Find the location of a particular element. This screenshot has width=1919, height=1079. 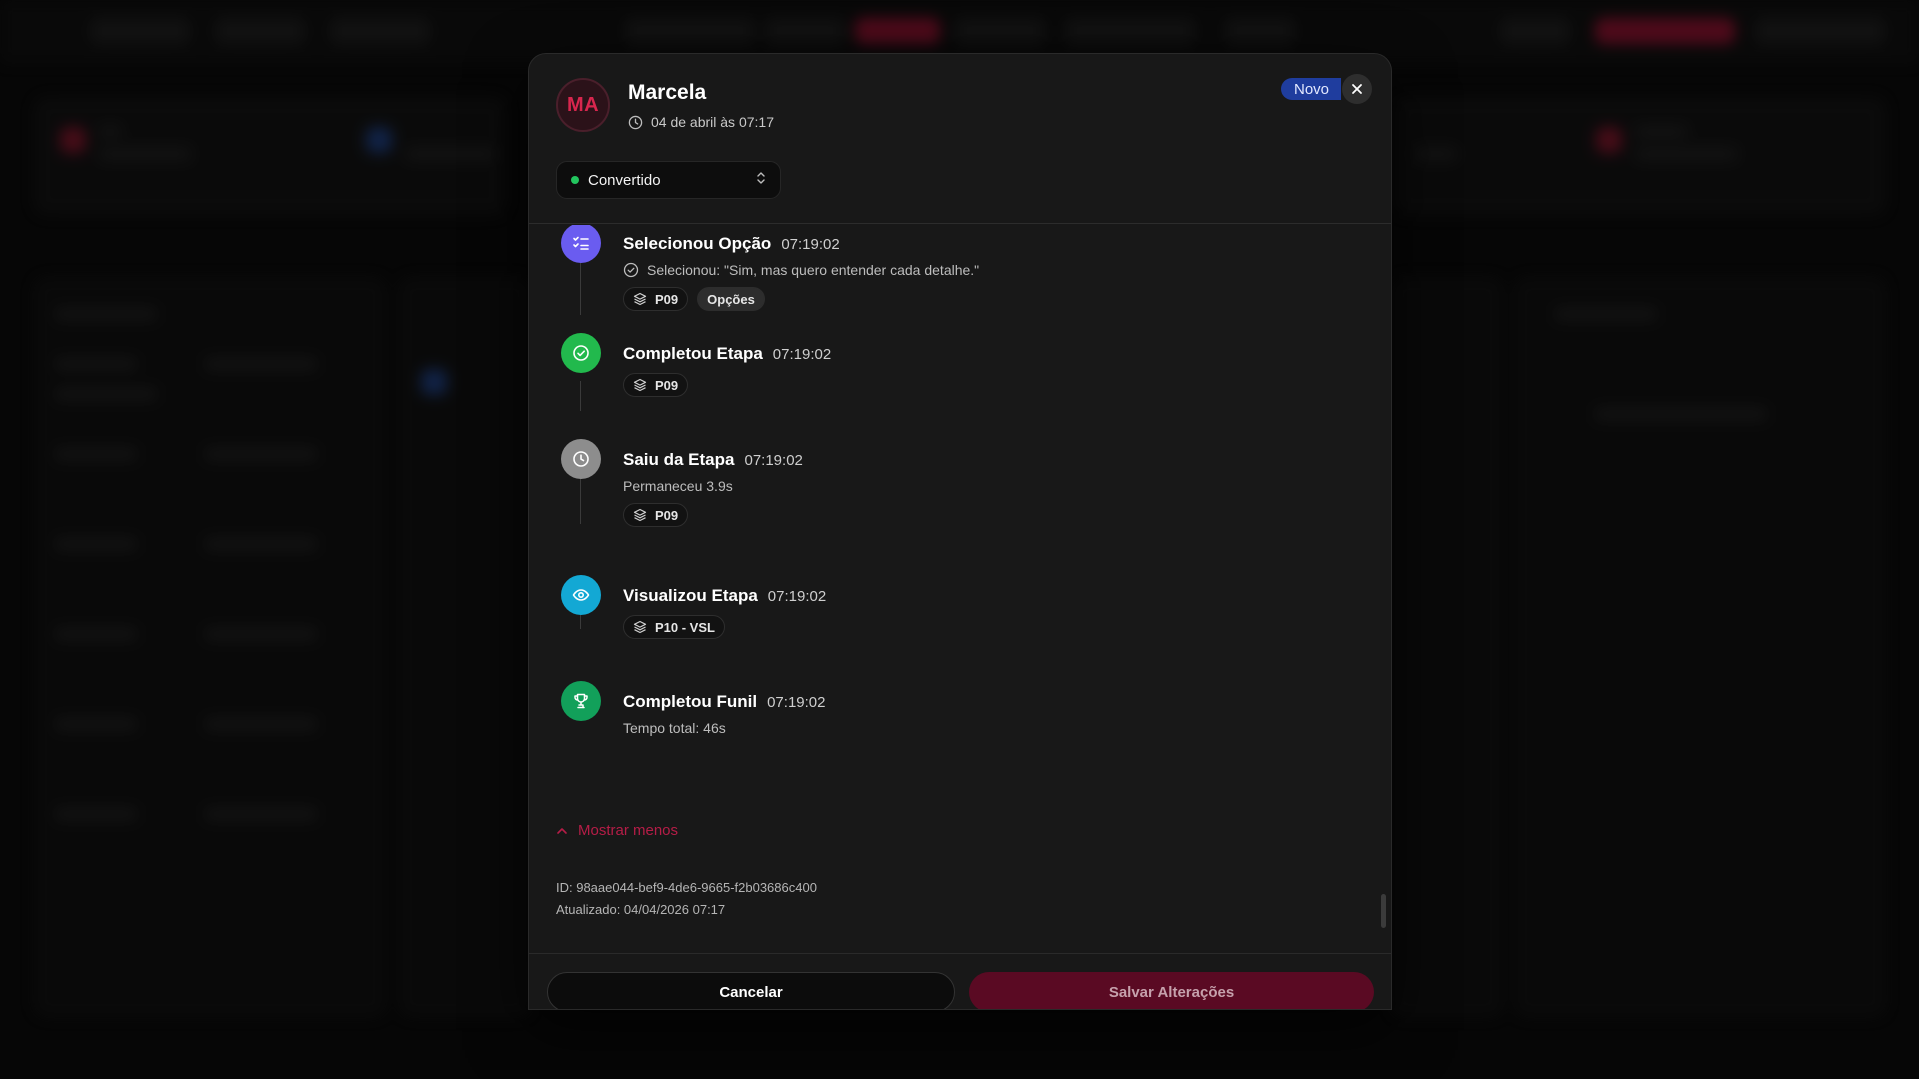

scrollbar-thumb is located at coordinates (1383, 911).